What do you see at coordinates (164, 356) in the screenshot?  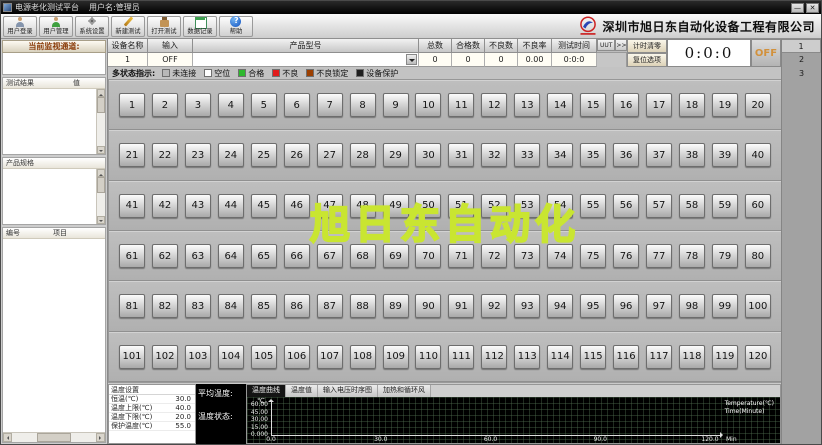 I see `channel-button-102: 102` at bounding box center [164, 356].